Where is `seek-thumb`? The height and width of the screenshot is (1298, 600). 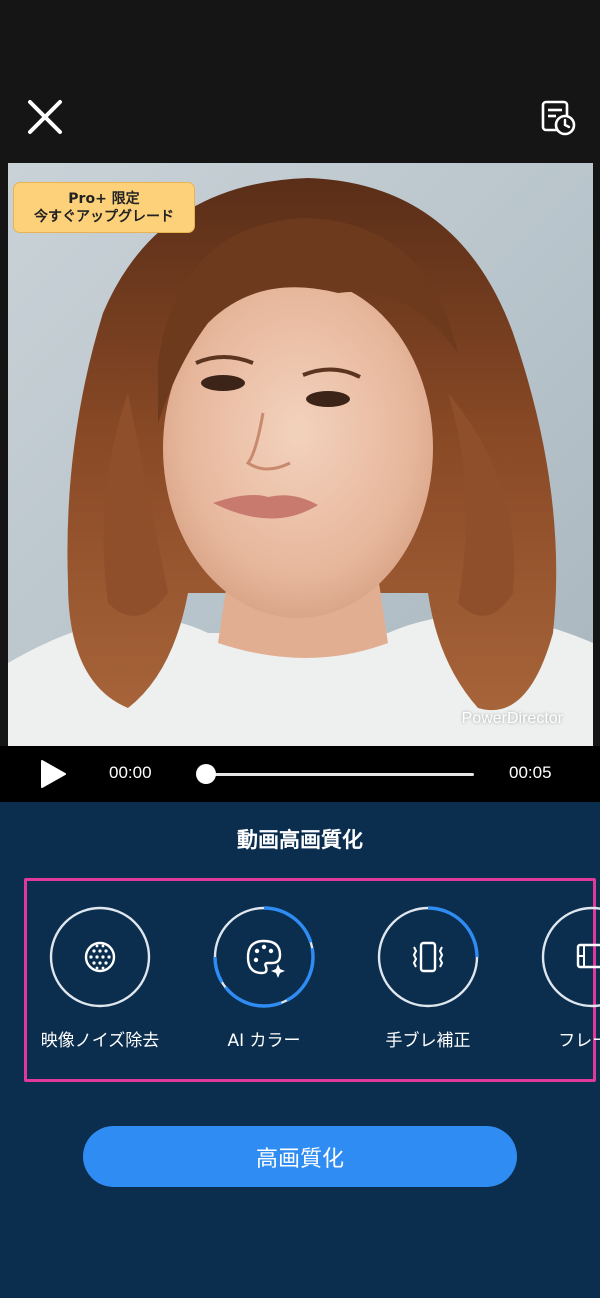 seek-thumb is located at coordinates (206, 774).